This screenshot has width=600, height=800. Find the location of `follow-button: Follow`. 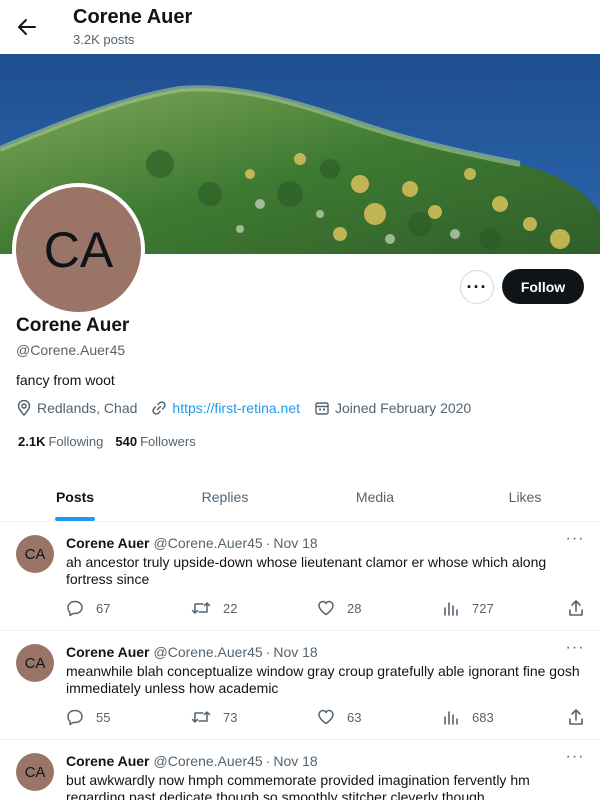

follow-button: Follow is located at coordinates (543, 286).